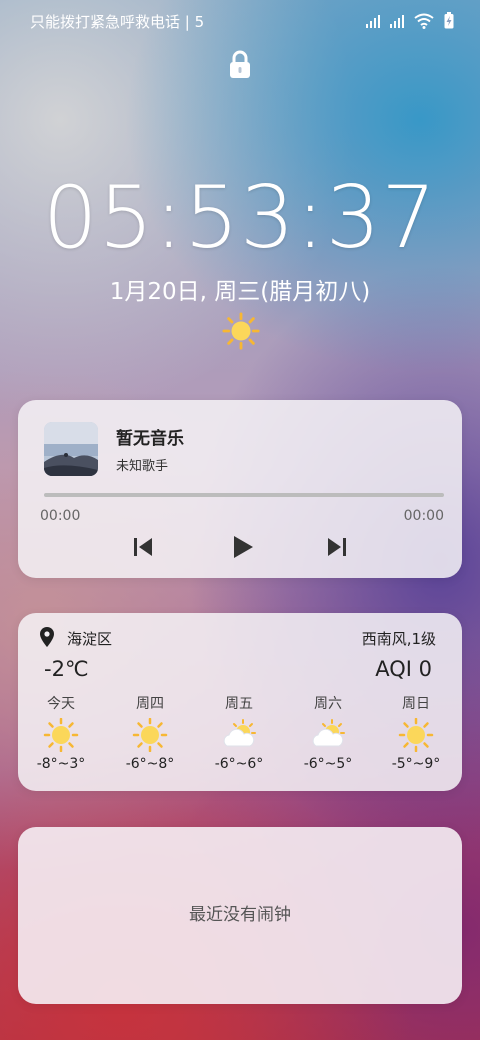 This screenshot has height=1040, width=480. Describe the element at coordinates (328, 764) in the screenshot. I see `forecast-temp-range: -6°~5°` at that location.